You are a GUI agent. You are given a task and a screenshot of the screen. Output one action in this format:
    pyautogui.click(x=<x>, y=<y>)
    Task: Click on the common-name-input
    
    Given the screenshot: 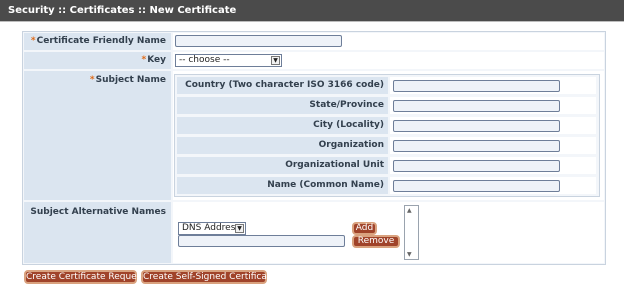 What is the action you would take?
    pyautogui.click(x=476, y=186)
    